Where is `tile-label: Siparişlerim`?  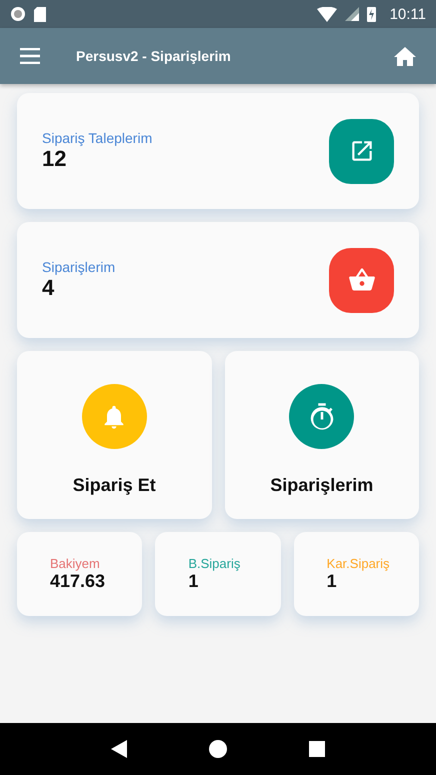 tile-label: Siparişlerim is located at coordinates (322, 485).